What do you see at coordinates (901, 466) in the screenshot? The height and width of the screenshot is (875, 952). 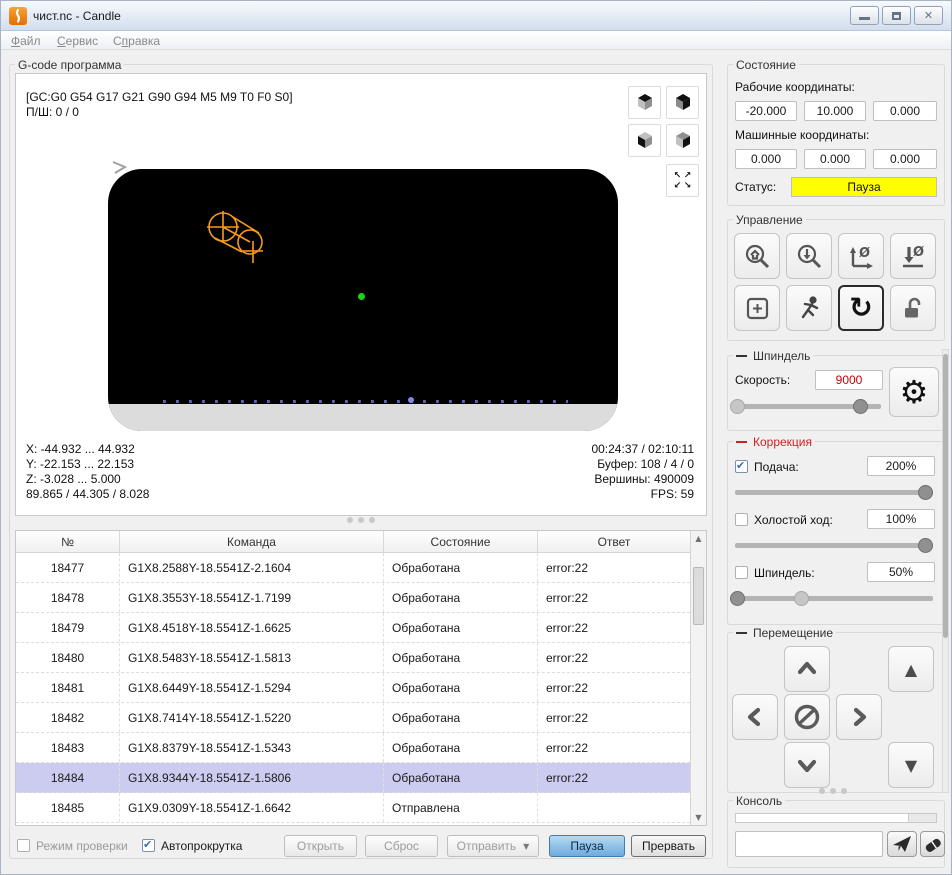 I see `feed-override-field: 200%` at bounding box center [901, 466].